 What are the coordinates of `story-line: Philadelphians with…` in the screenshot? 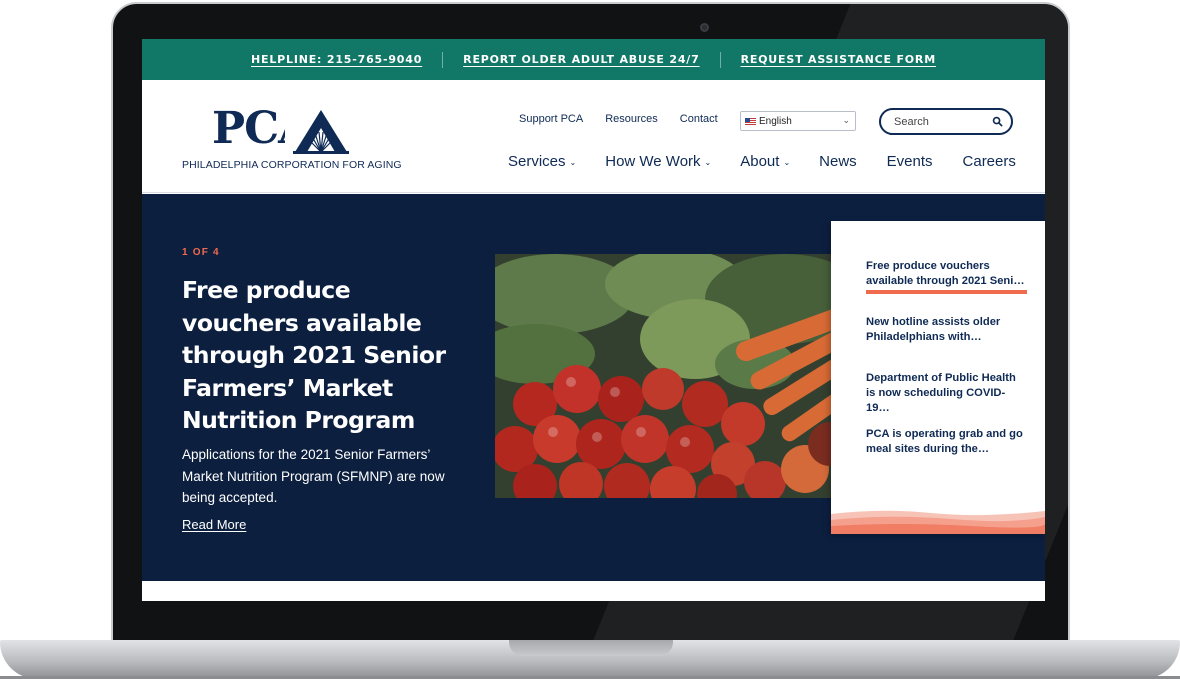 It's located at (924, 337).